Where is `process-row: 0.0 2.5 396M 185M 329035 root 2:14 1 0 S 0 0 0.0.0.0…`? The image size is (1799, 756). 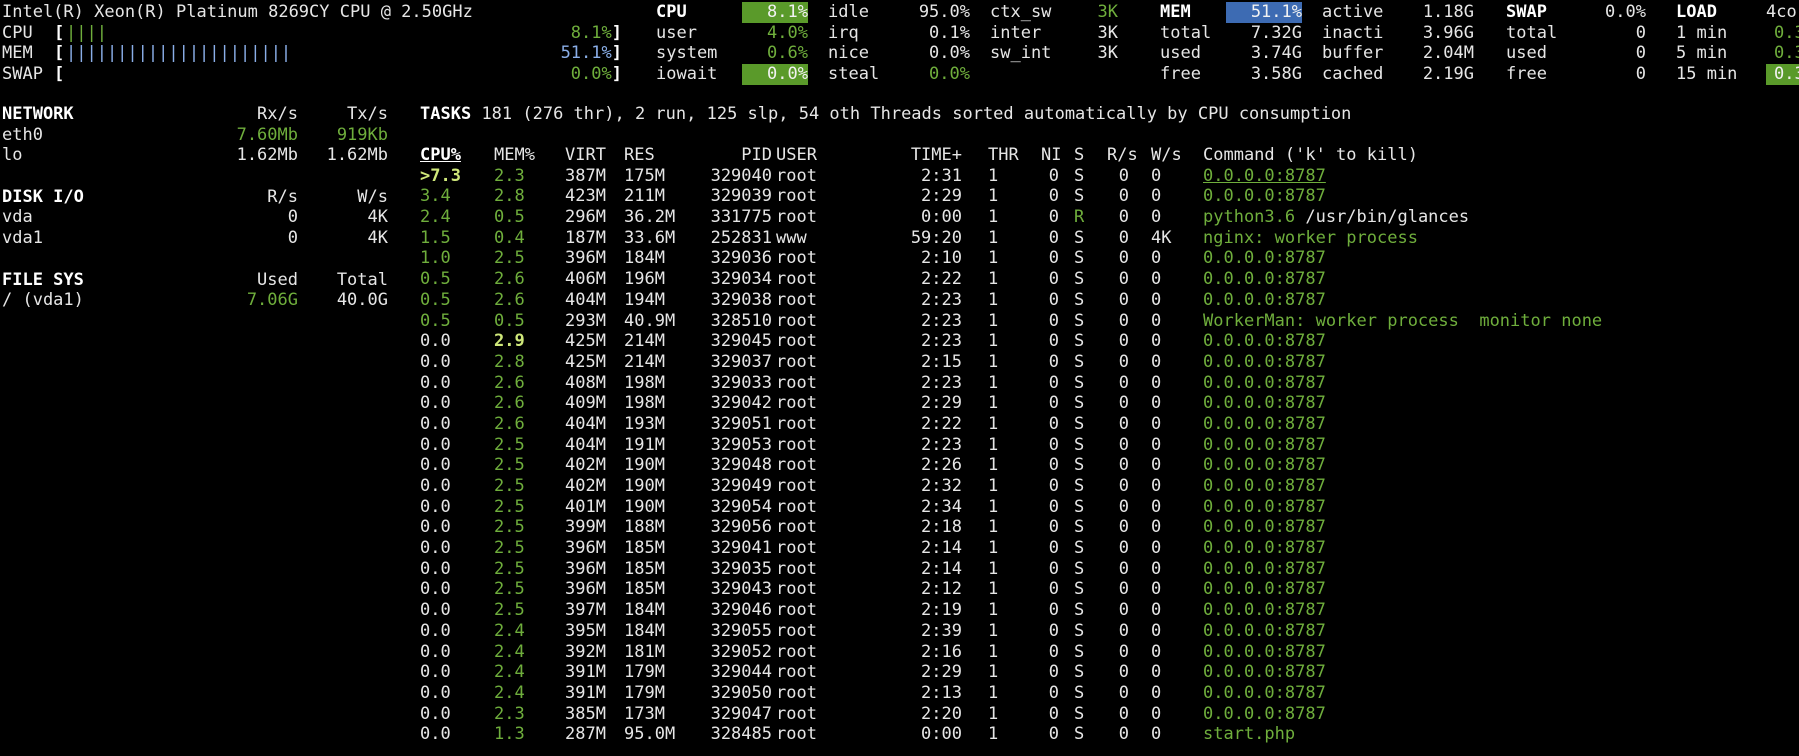 process-row: 0.0 2.5 396M 185M 329035 root 2:14 1 0 S 0 0 0.0.0.0… is located at coordinates (1109, 569).